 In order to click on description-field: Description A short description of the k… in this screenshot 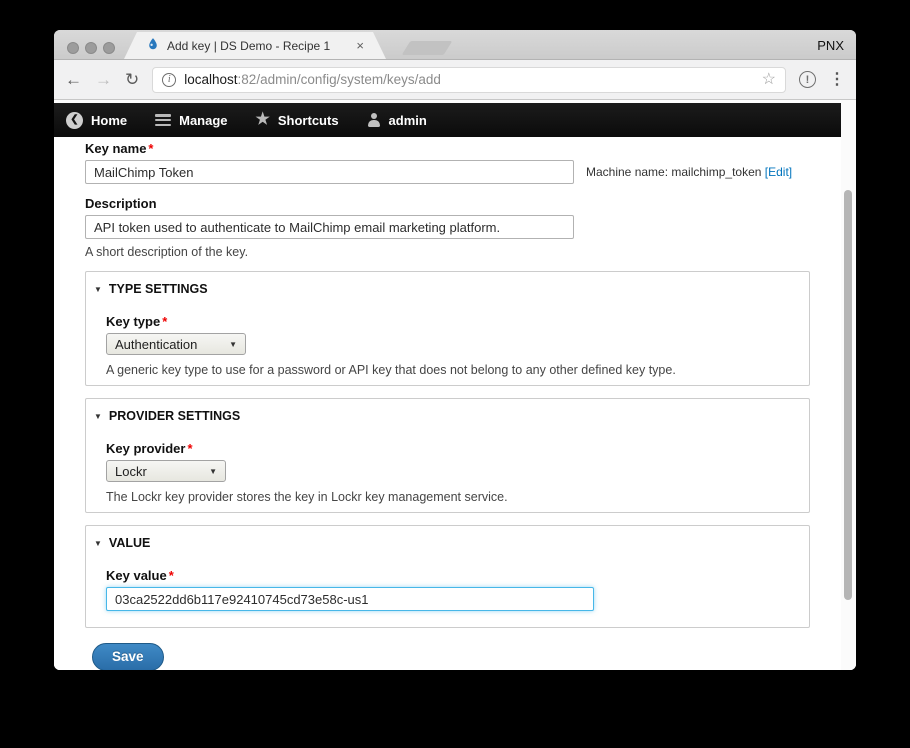, I will do `click(463, 227)`.